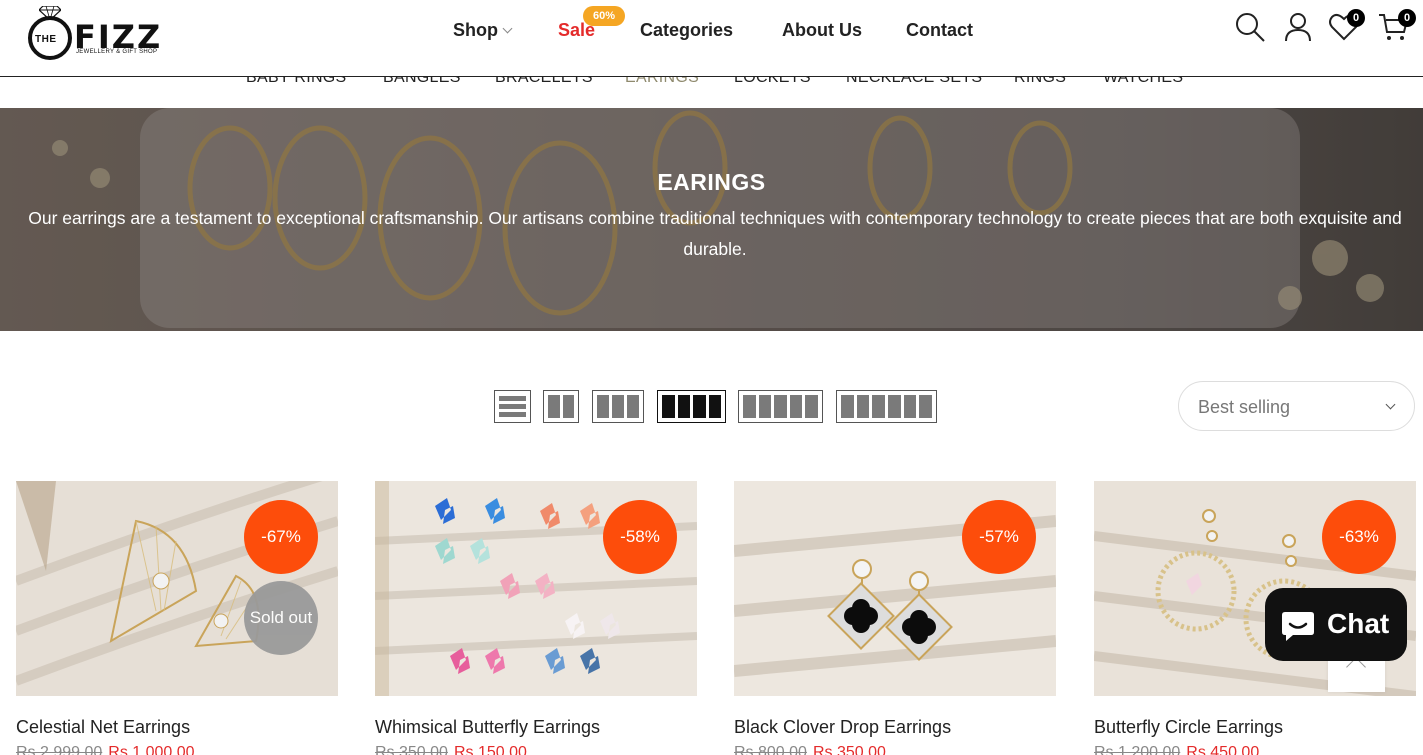 The height and width of the screenshot is (755, 1423). I want to click on product-price: Rs.350.00 Rs.150.00, so click(536, 749).